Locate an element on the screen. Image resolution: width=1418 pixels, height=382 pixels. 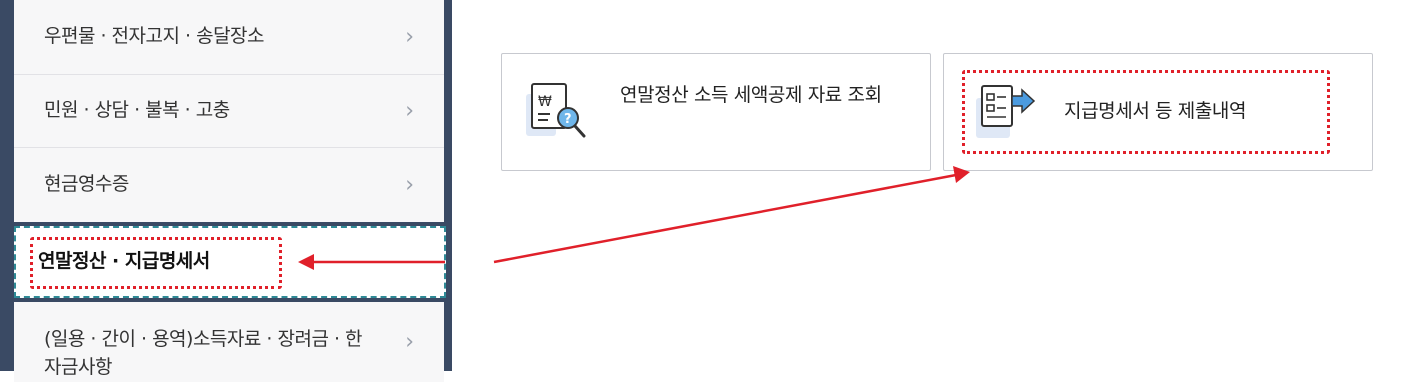
sidebar-item-label: (일용 · 간이 · 용역)소득자료 · 장려금 · 한자금사항 is located at coordinates (203, 353).